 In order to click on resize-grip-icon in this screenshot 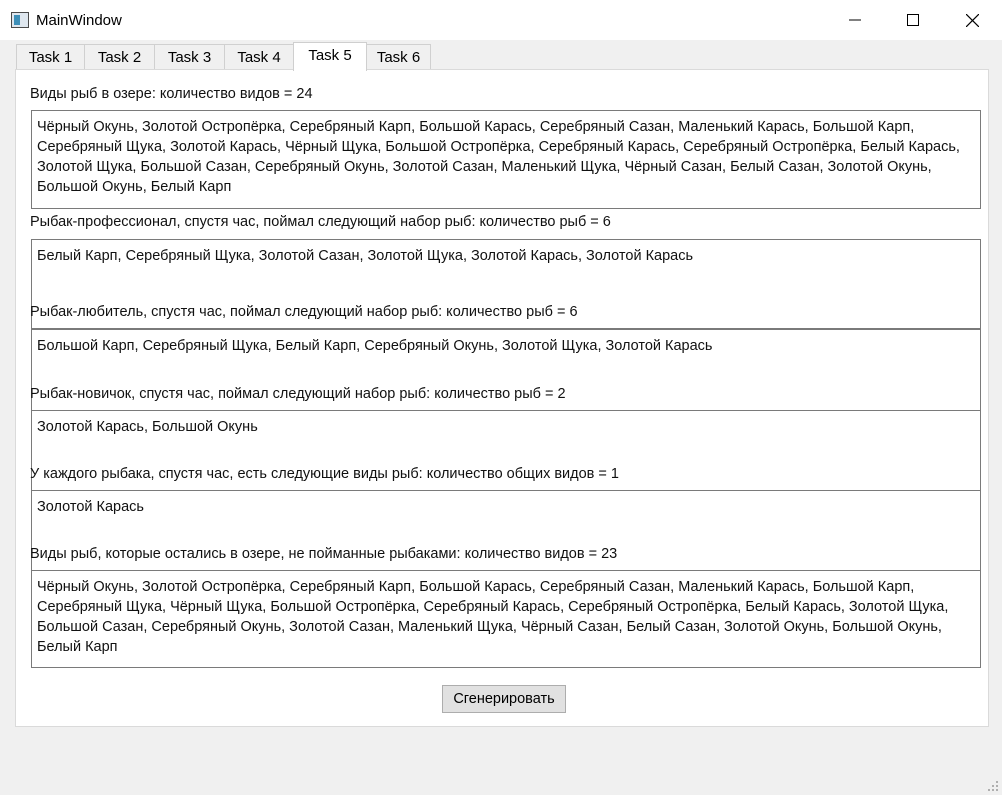, I will do `click(993, 786)`.